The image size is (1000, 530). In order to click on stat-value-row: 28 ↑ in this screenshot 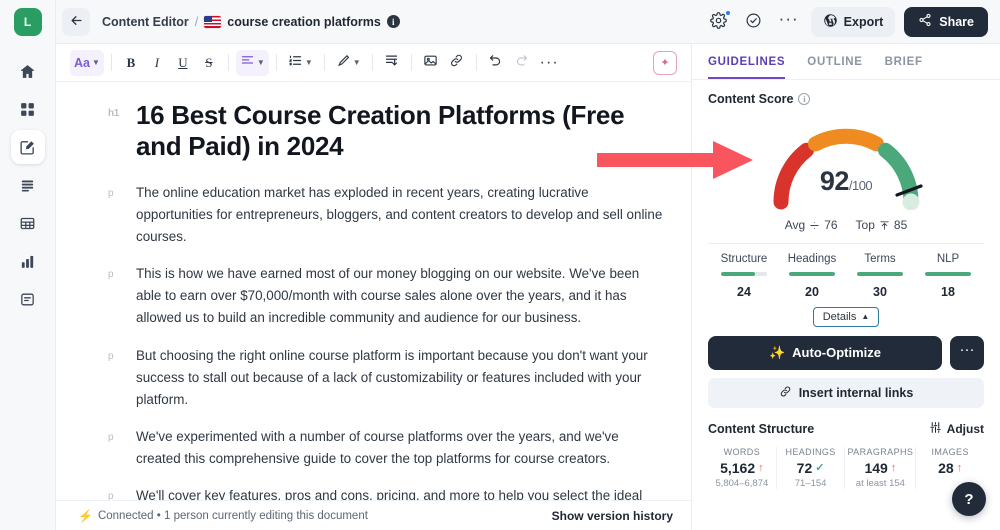, I will do `click(950, 468)`.